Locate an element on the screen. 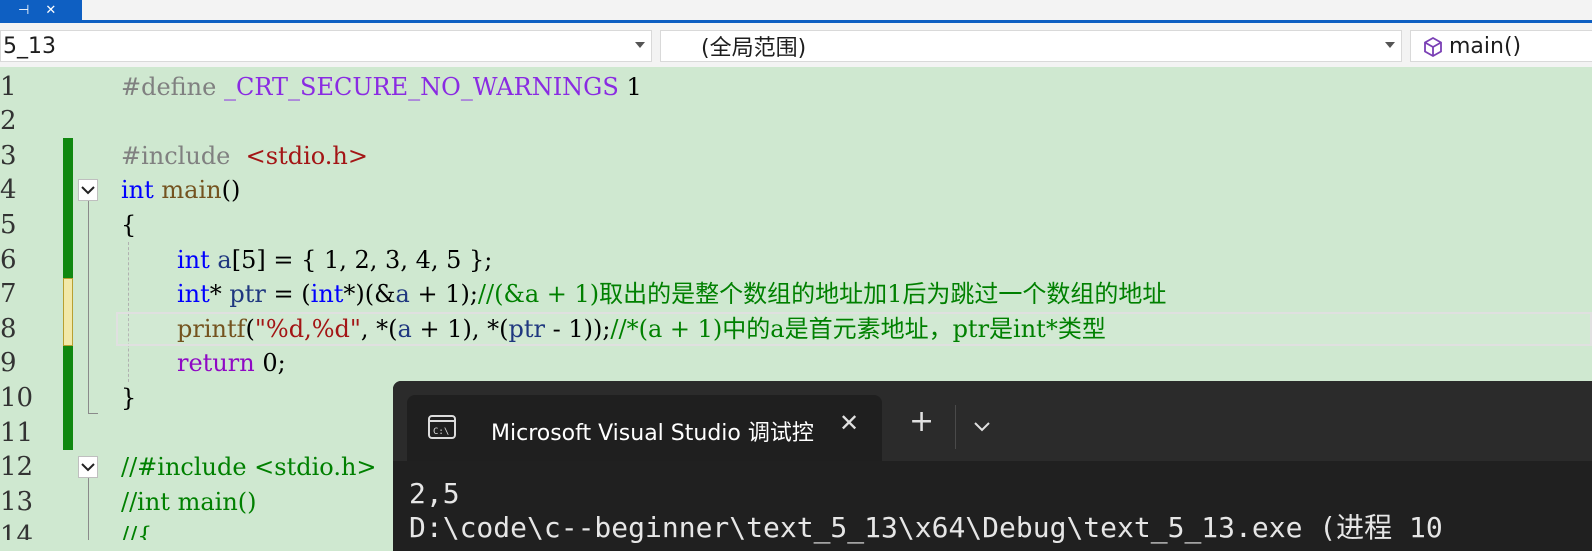  unsaved-change-marker is located at coordinates (68, 312).